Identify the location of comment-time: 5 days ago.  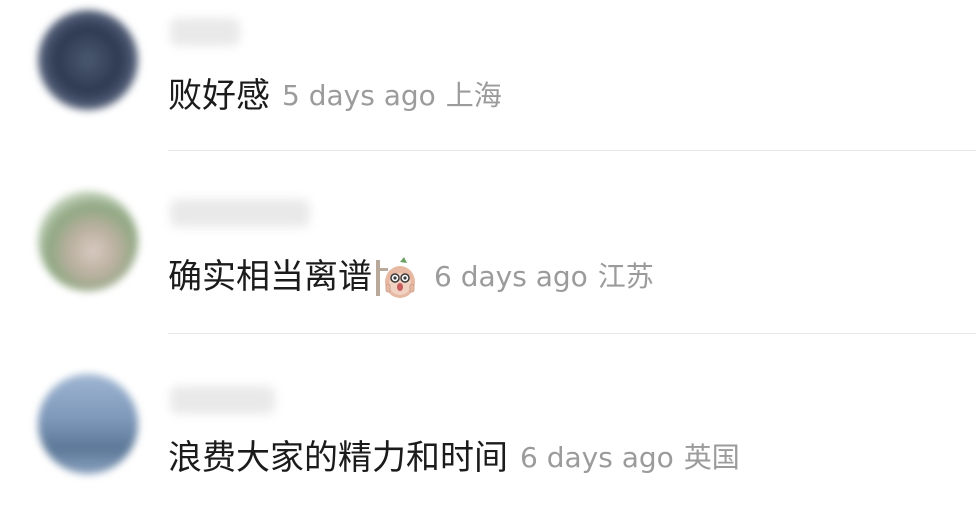
(359, 95).